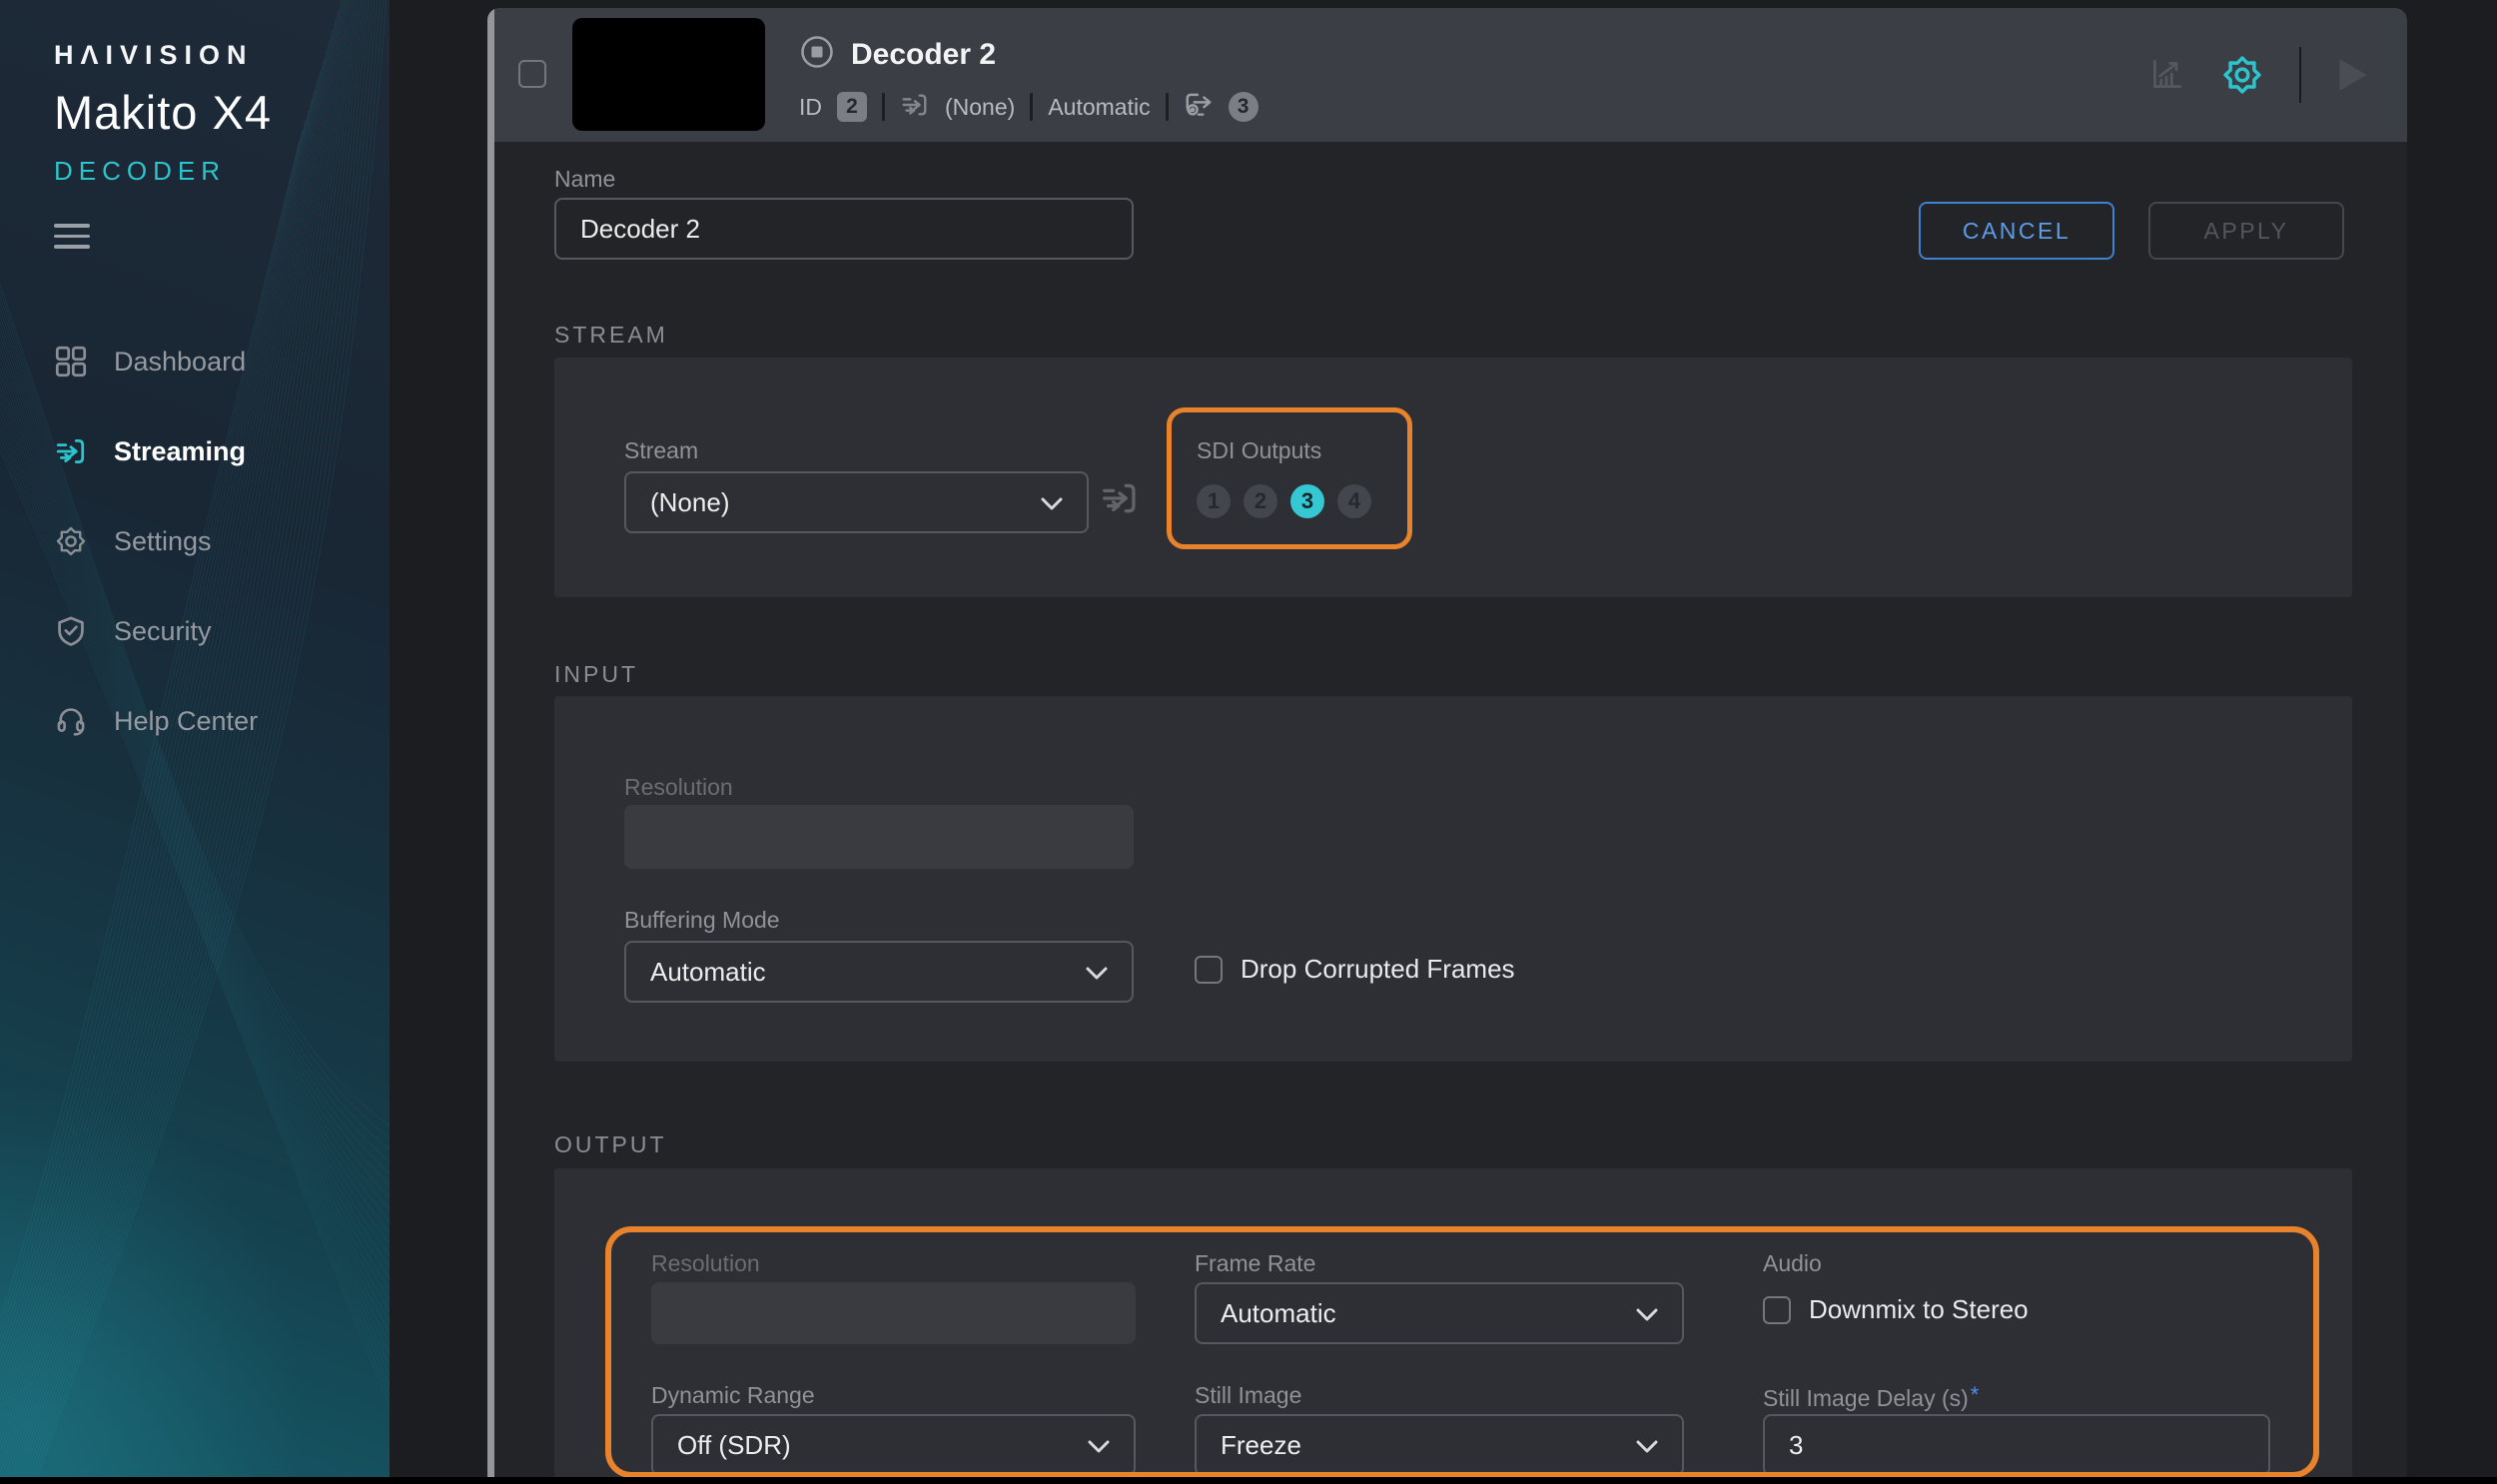 The image size is (2497, 1484). I want to click on drop-corrupted-frames-label: Drop Corrupted Frames, so click(1378, 969).